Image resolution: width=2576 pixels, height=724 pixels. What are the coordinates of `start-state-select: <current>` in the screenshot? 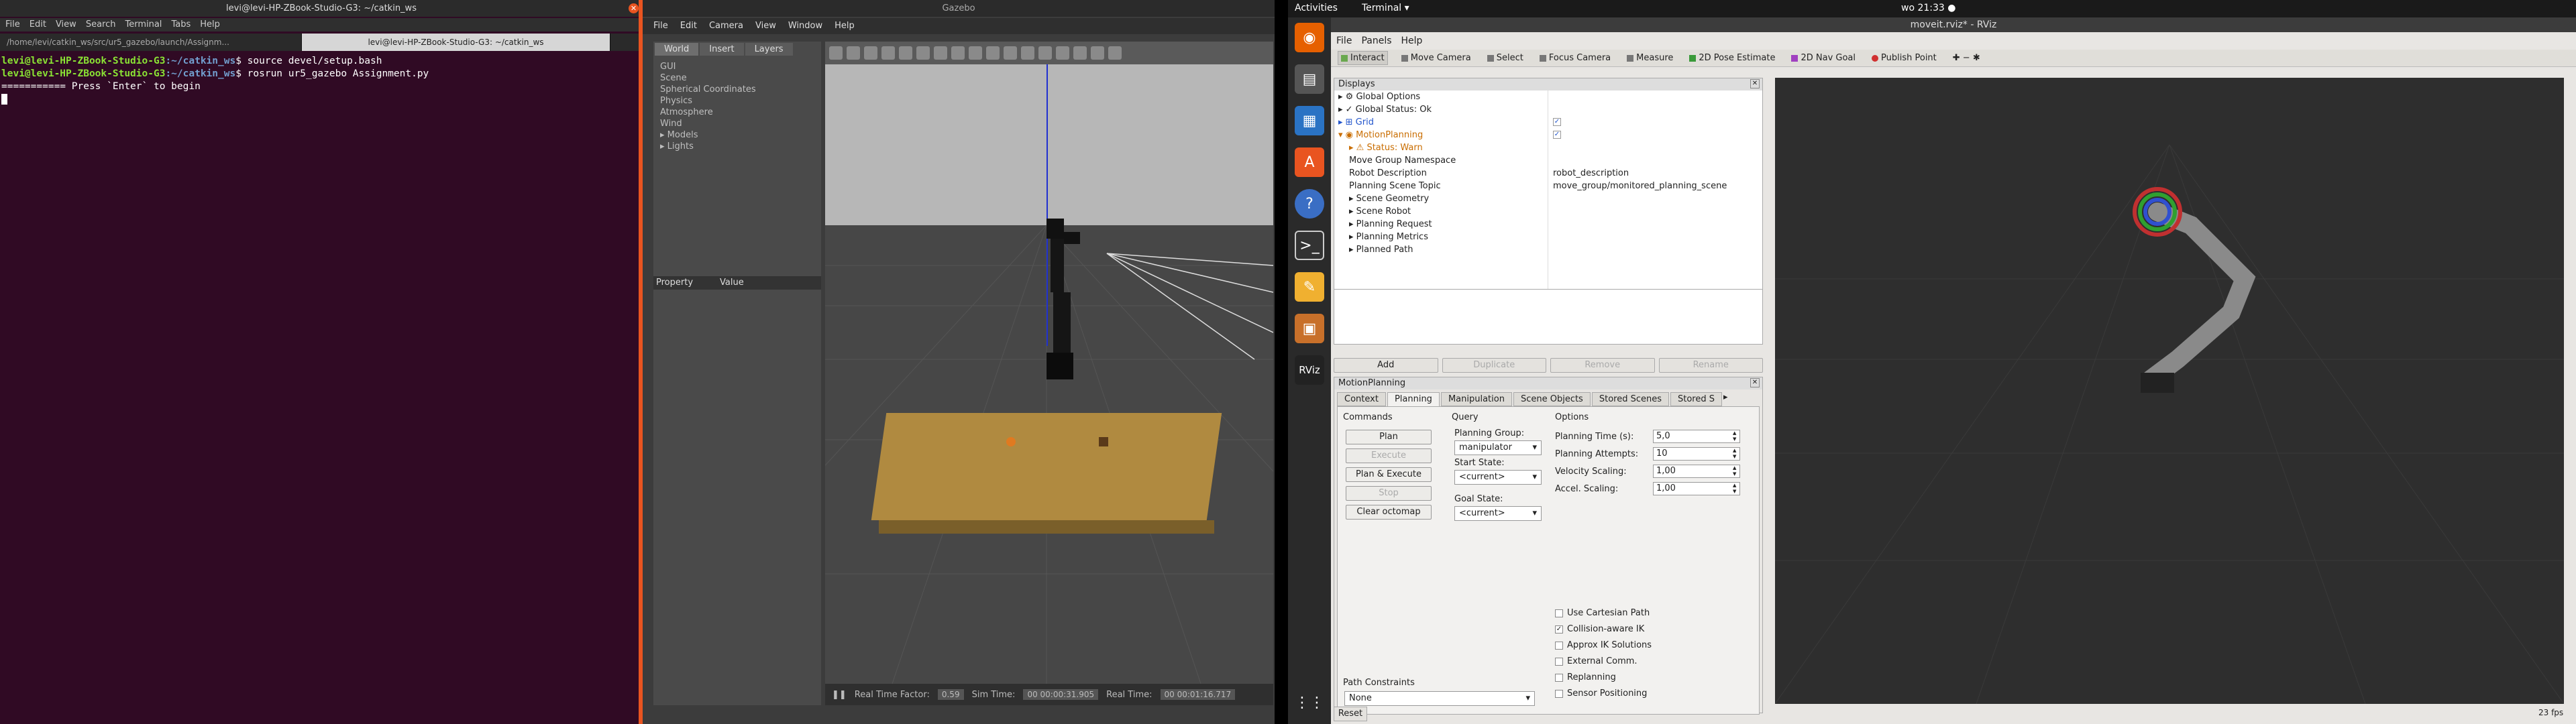 It's located at (1498, 477).